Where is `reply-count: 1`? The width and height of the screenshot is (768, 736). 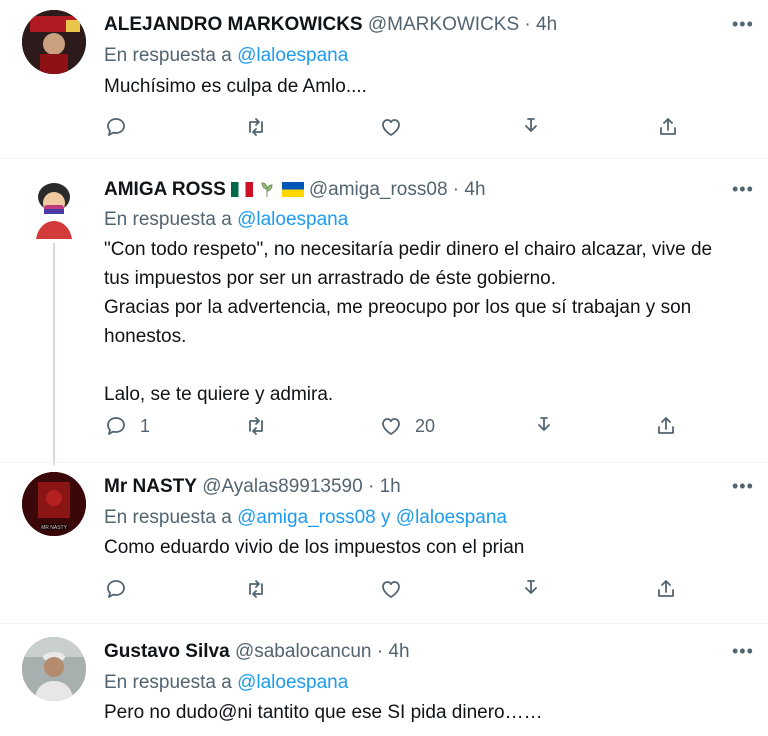 reply-count: 1 is located at coordinates (145, 425).